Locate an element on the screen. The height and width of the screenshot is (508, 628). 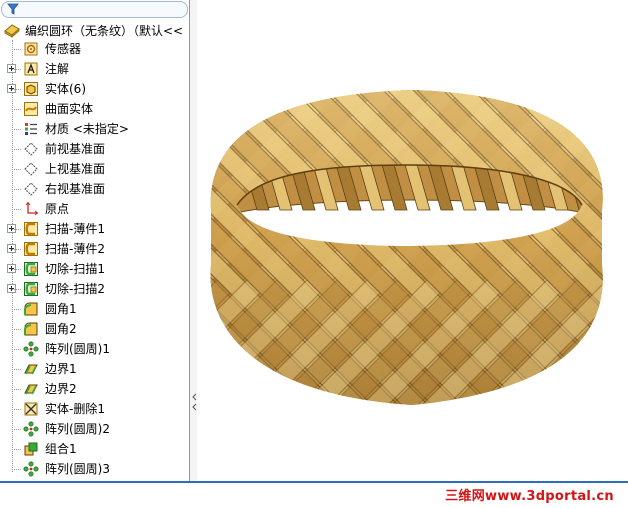
tree-item-label: 传感器 is located at coordinates (63, 49).